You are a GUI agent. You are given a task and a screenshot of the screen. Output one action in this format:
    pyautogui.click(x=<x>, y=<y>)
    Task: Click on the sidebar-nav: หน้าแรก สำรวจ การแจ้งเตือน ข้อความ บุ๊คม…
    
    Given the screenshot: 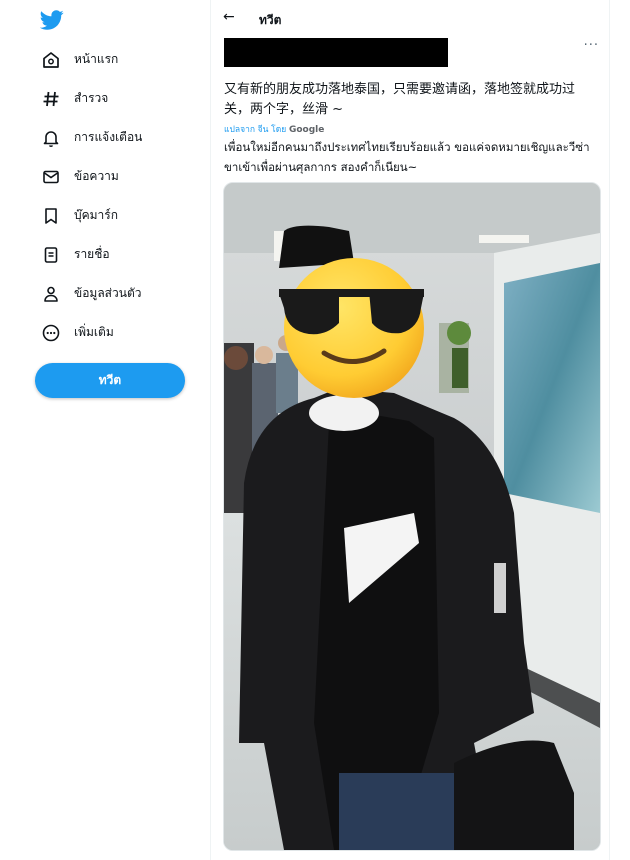 What is the action you would take?
    pyautogui.click(x=91, y=196)
    